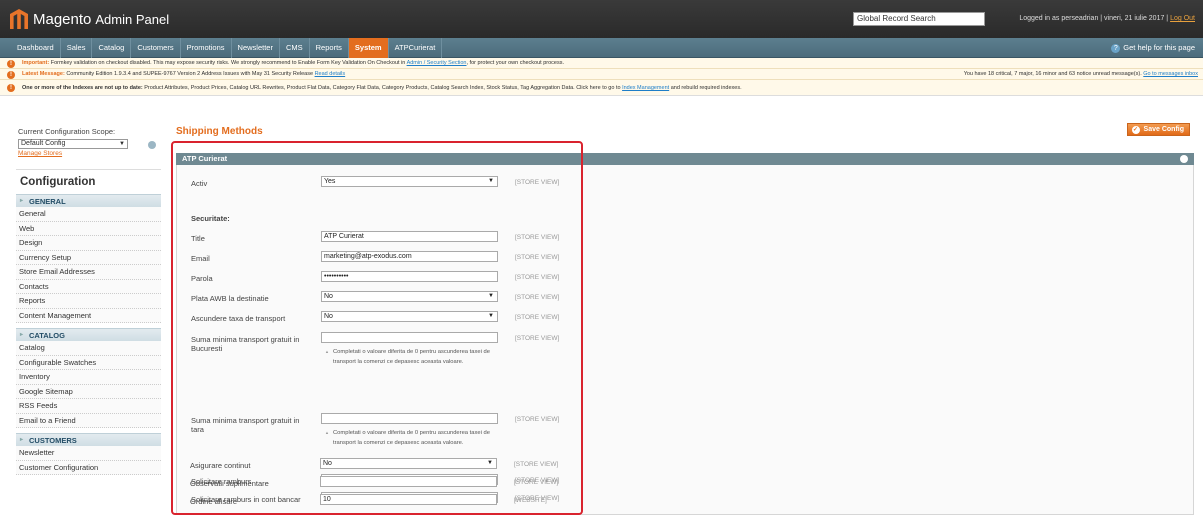  I want to click on magento-logo-icon, so click(19, 19).